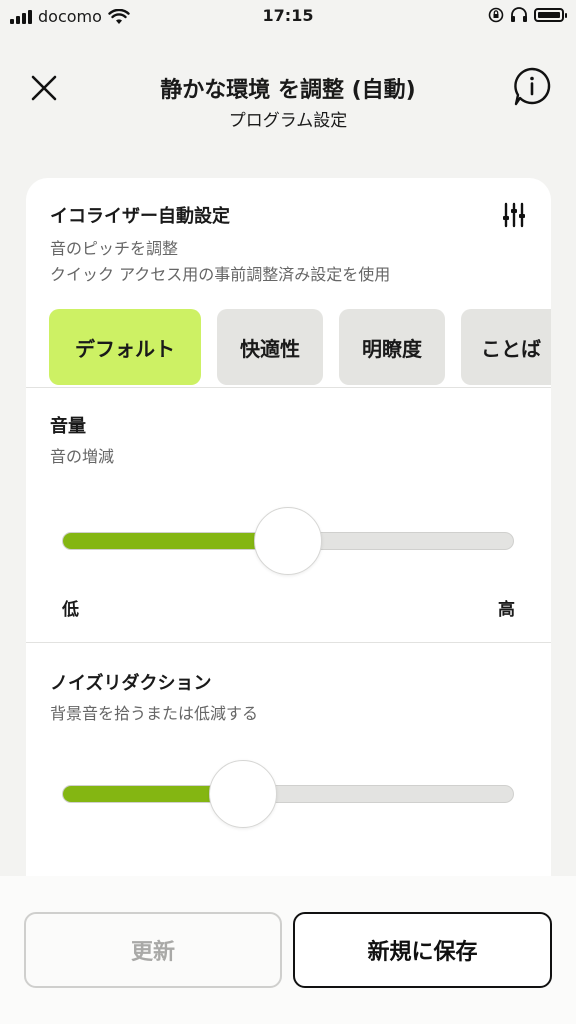 This screenshot has width=576, height=1024. What do you see at coordinates (131, 683) in the screenshot?
I see `noise-reduction-title: ノイズリダクション` at bounding box center [131, 683].